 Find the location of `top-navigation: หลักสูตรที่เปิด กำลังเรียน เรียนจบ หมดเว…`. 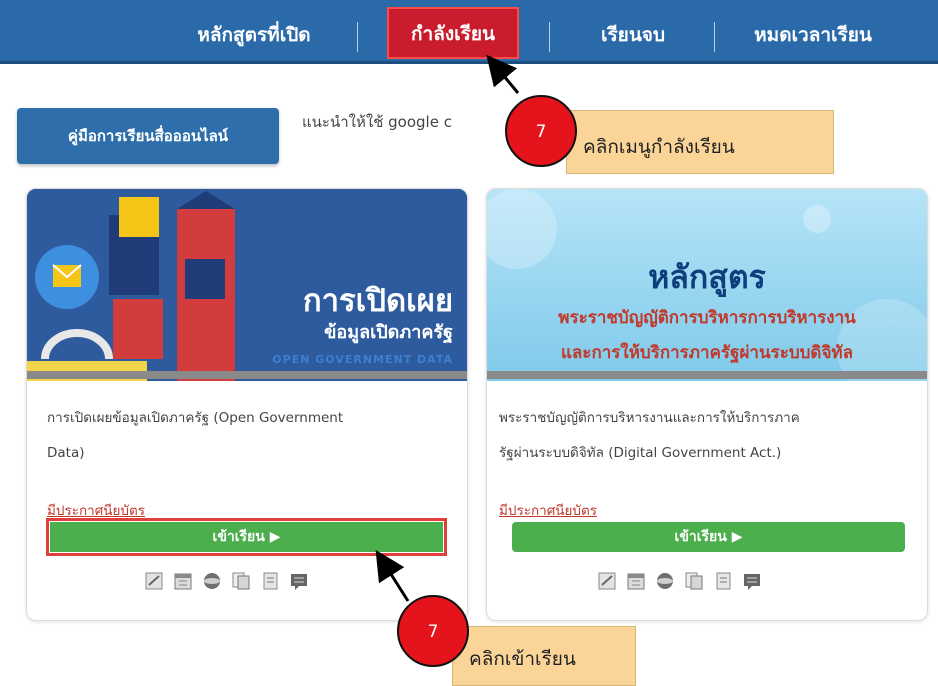

top-navigation: หลักสูตรที่เปิด กำลังเรียน เรียนจบ หมดเว… is located at coordinates (469, 32).